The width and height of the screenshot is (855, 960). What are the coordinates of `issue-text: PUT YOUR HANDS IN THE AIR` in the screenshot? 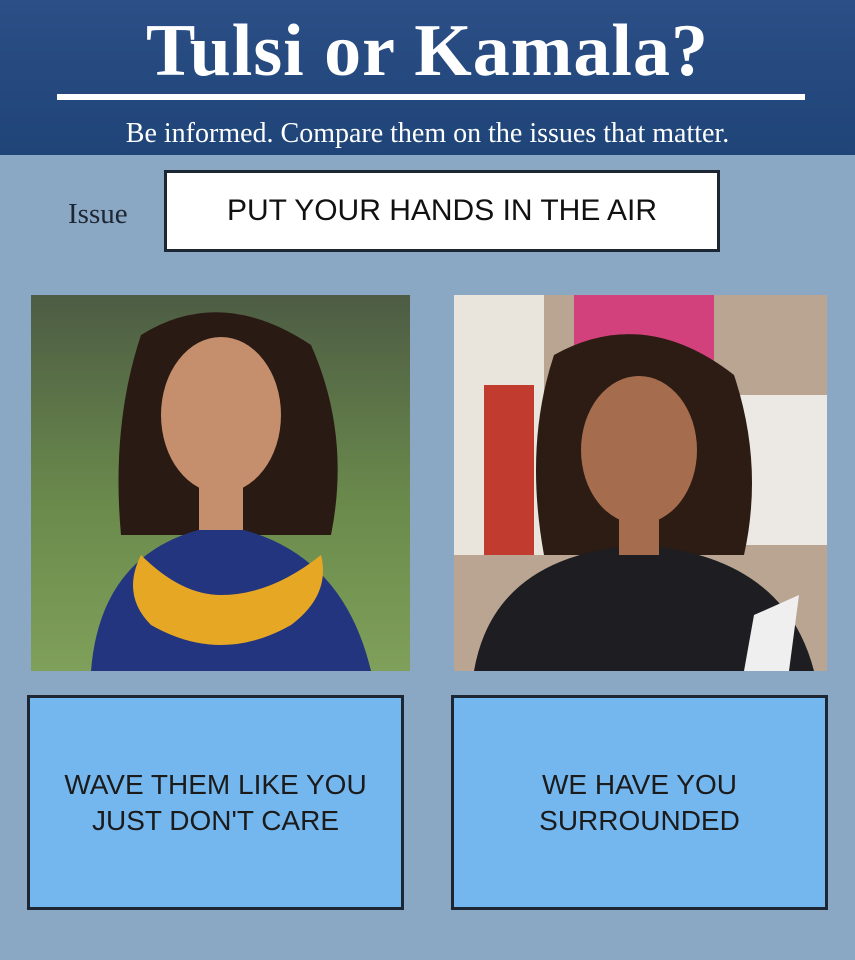 It's located at (442, 210).